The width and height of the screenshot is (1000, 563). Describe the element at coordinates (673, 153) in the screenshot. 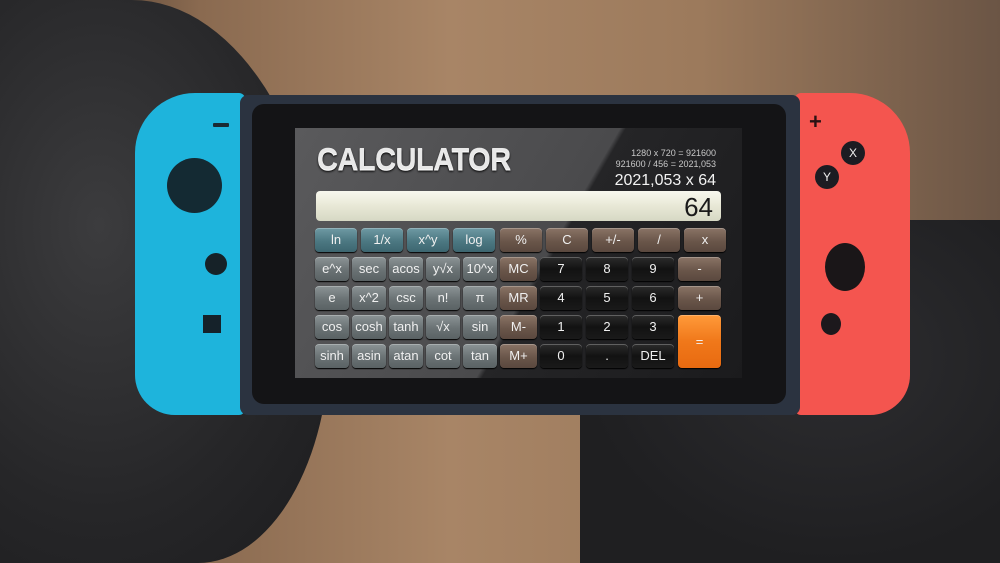

I see `history-line: 1280 x 720 = 921600` at that location.